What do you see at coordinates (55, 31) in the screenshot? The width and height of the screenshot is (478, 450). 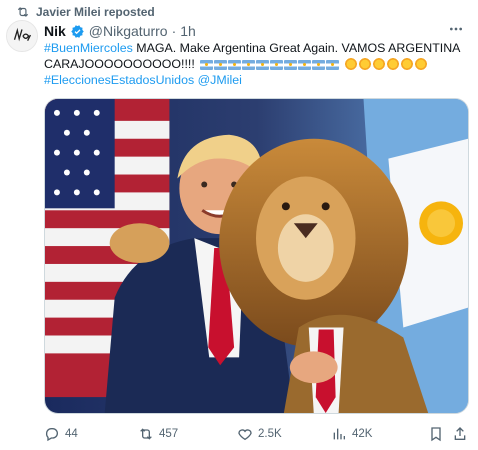 I see `author-name: Nik` at bounding box center [55, 31].